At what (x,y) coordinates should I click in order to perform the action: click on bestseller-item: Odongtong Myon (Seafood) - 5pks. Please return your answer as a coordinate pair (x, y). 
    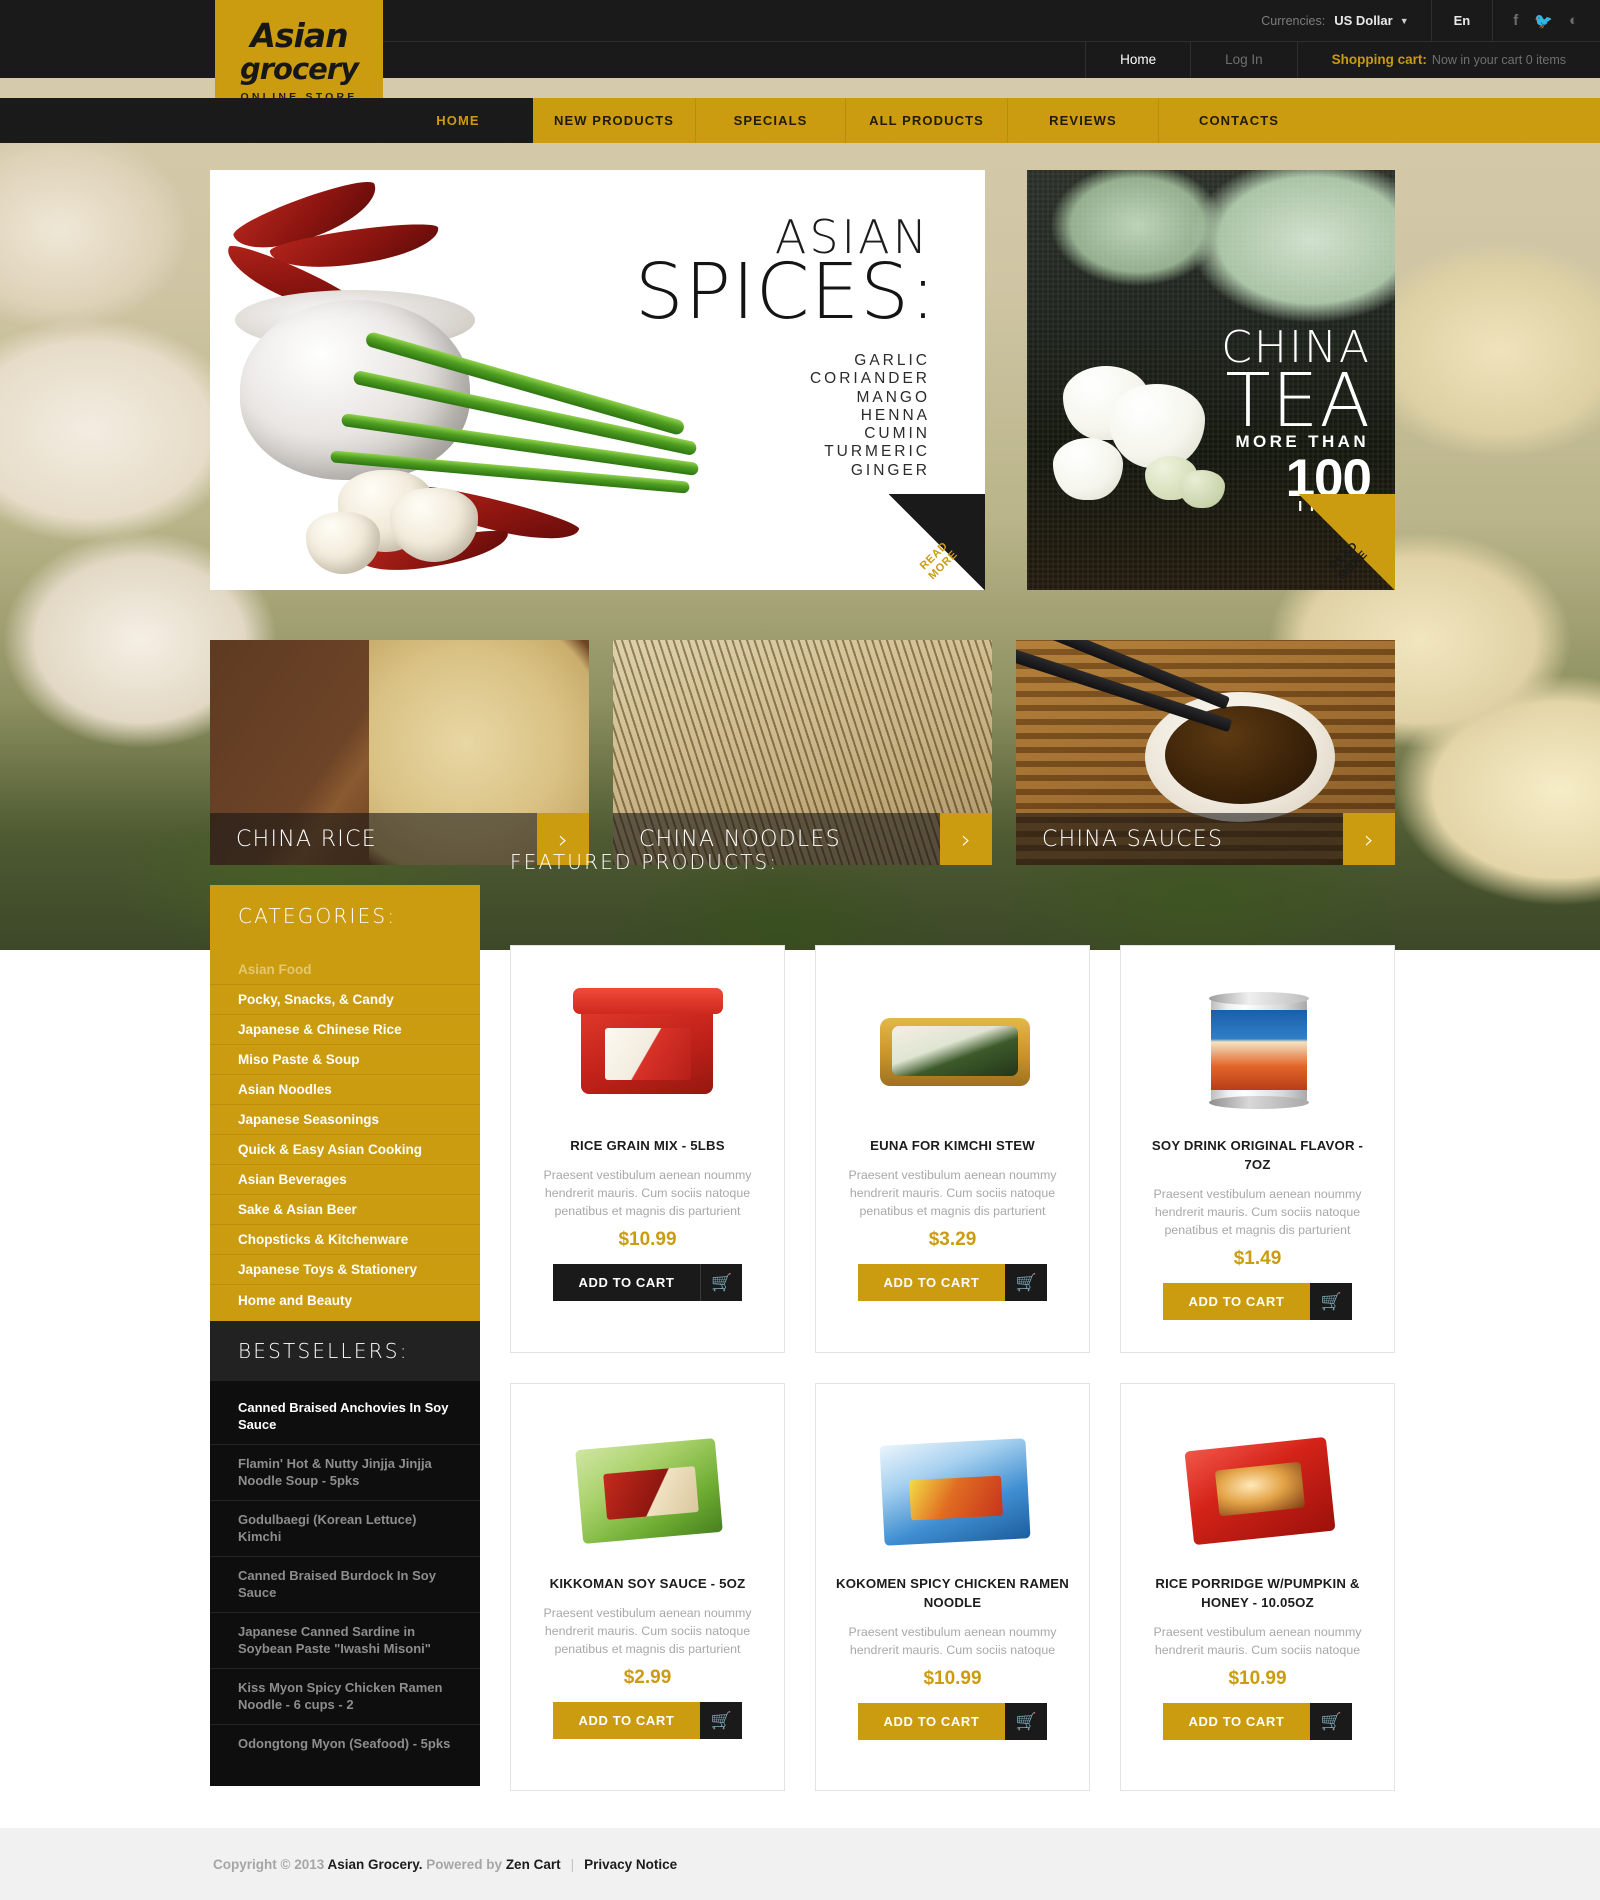
    Looking at the image, I should click on (345, 1744).